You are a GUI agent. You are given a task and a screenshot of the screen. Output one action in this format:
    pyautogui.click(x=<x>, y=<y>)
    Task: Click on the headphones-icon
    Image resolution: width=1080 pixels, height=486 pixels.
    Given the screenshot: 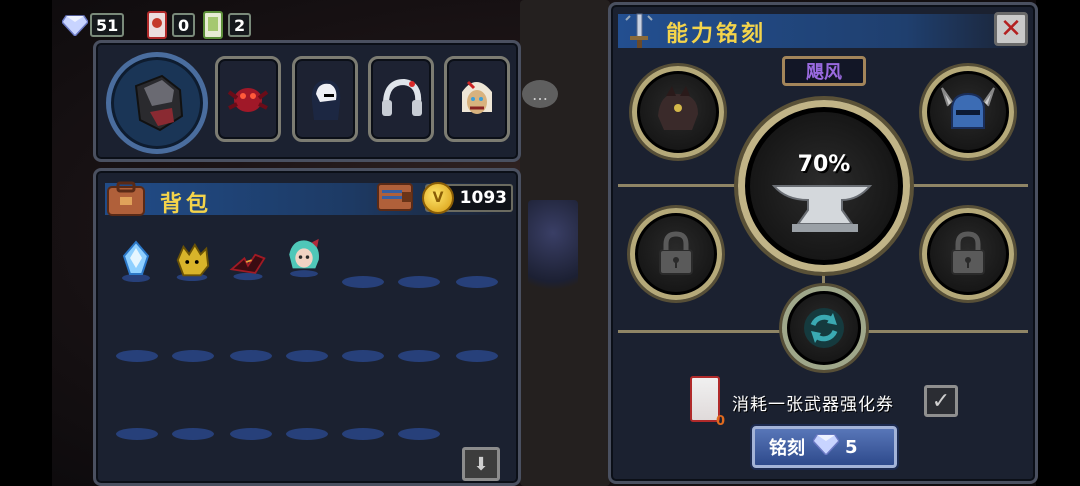 What is the action you would take?
    pyautogui.click(x=402, y=97)
    